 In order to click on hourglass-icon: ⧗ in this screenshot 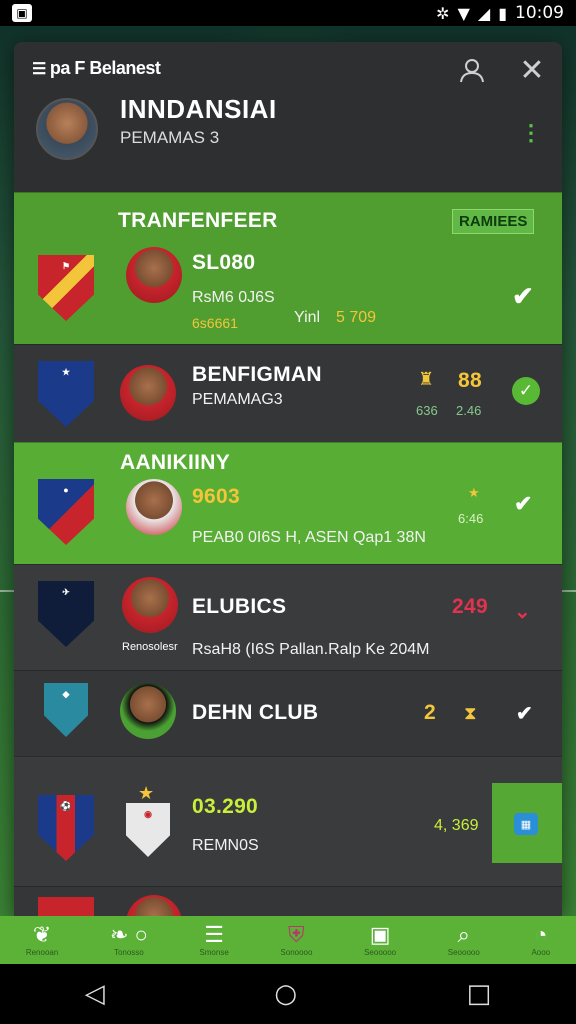, I will do `click(470, 713)`.